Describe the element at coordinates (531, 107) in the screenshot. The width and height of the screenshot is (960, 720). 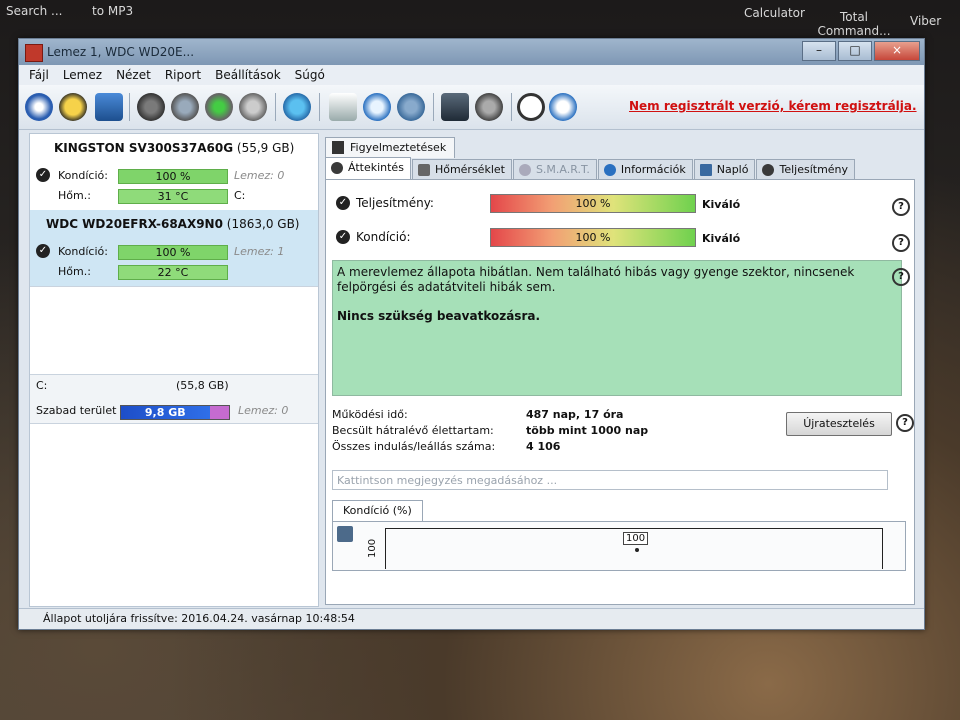
I see `help-icon` at that location.